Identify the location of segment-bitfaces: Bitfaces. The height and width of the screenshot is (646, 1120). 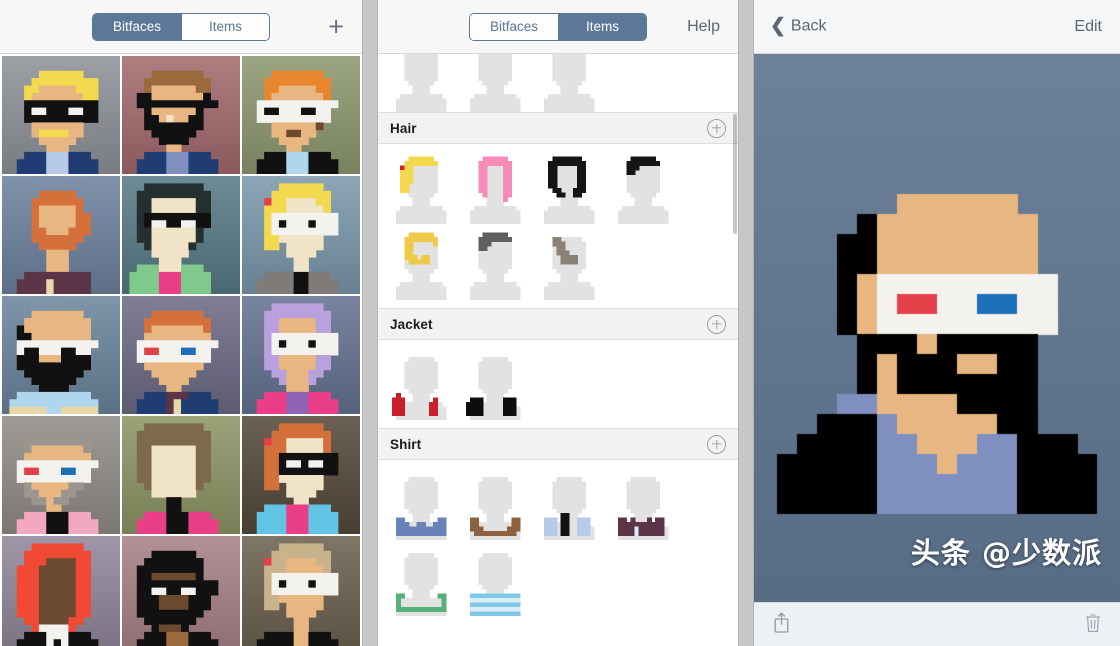
(137, 26).